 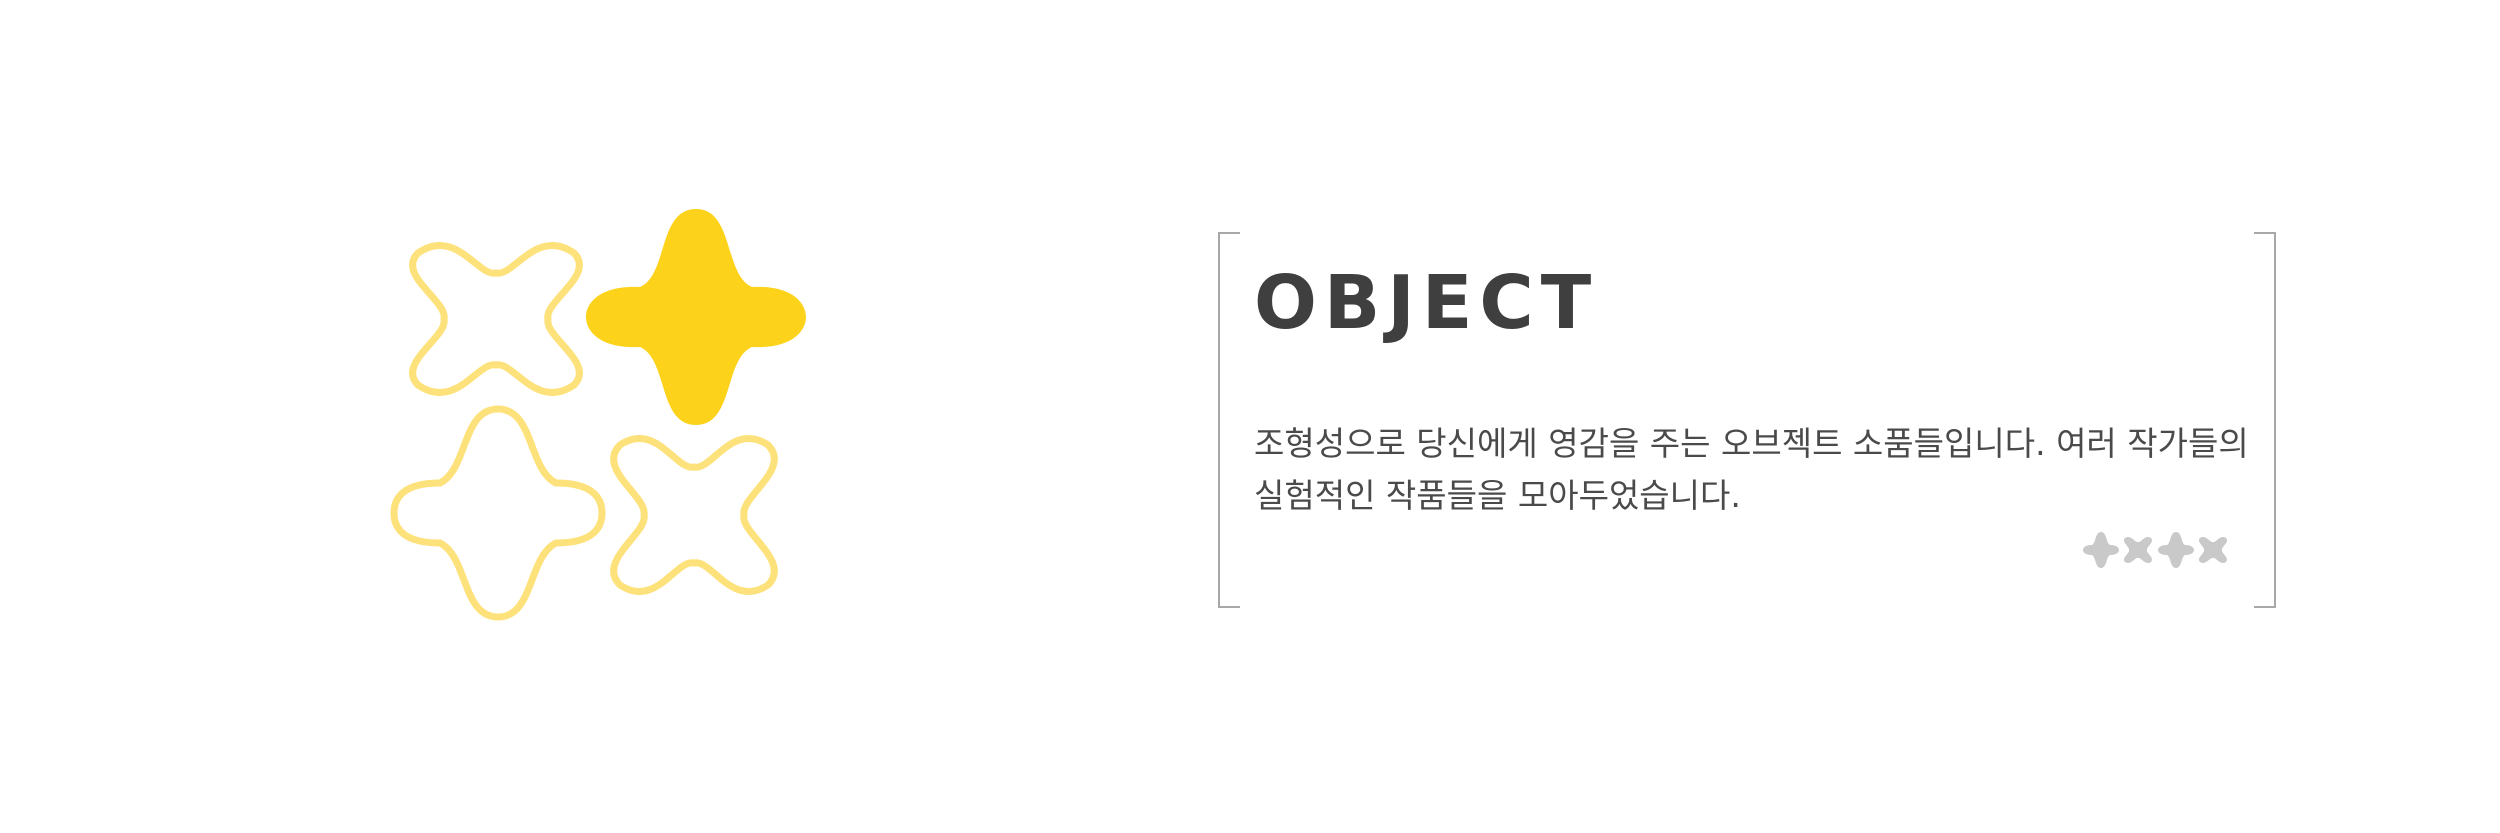 What do you see at coordinates (2157, 550) in the screenshot?
I see `category-shape-icons` at bounding box center [2157, 550].